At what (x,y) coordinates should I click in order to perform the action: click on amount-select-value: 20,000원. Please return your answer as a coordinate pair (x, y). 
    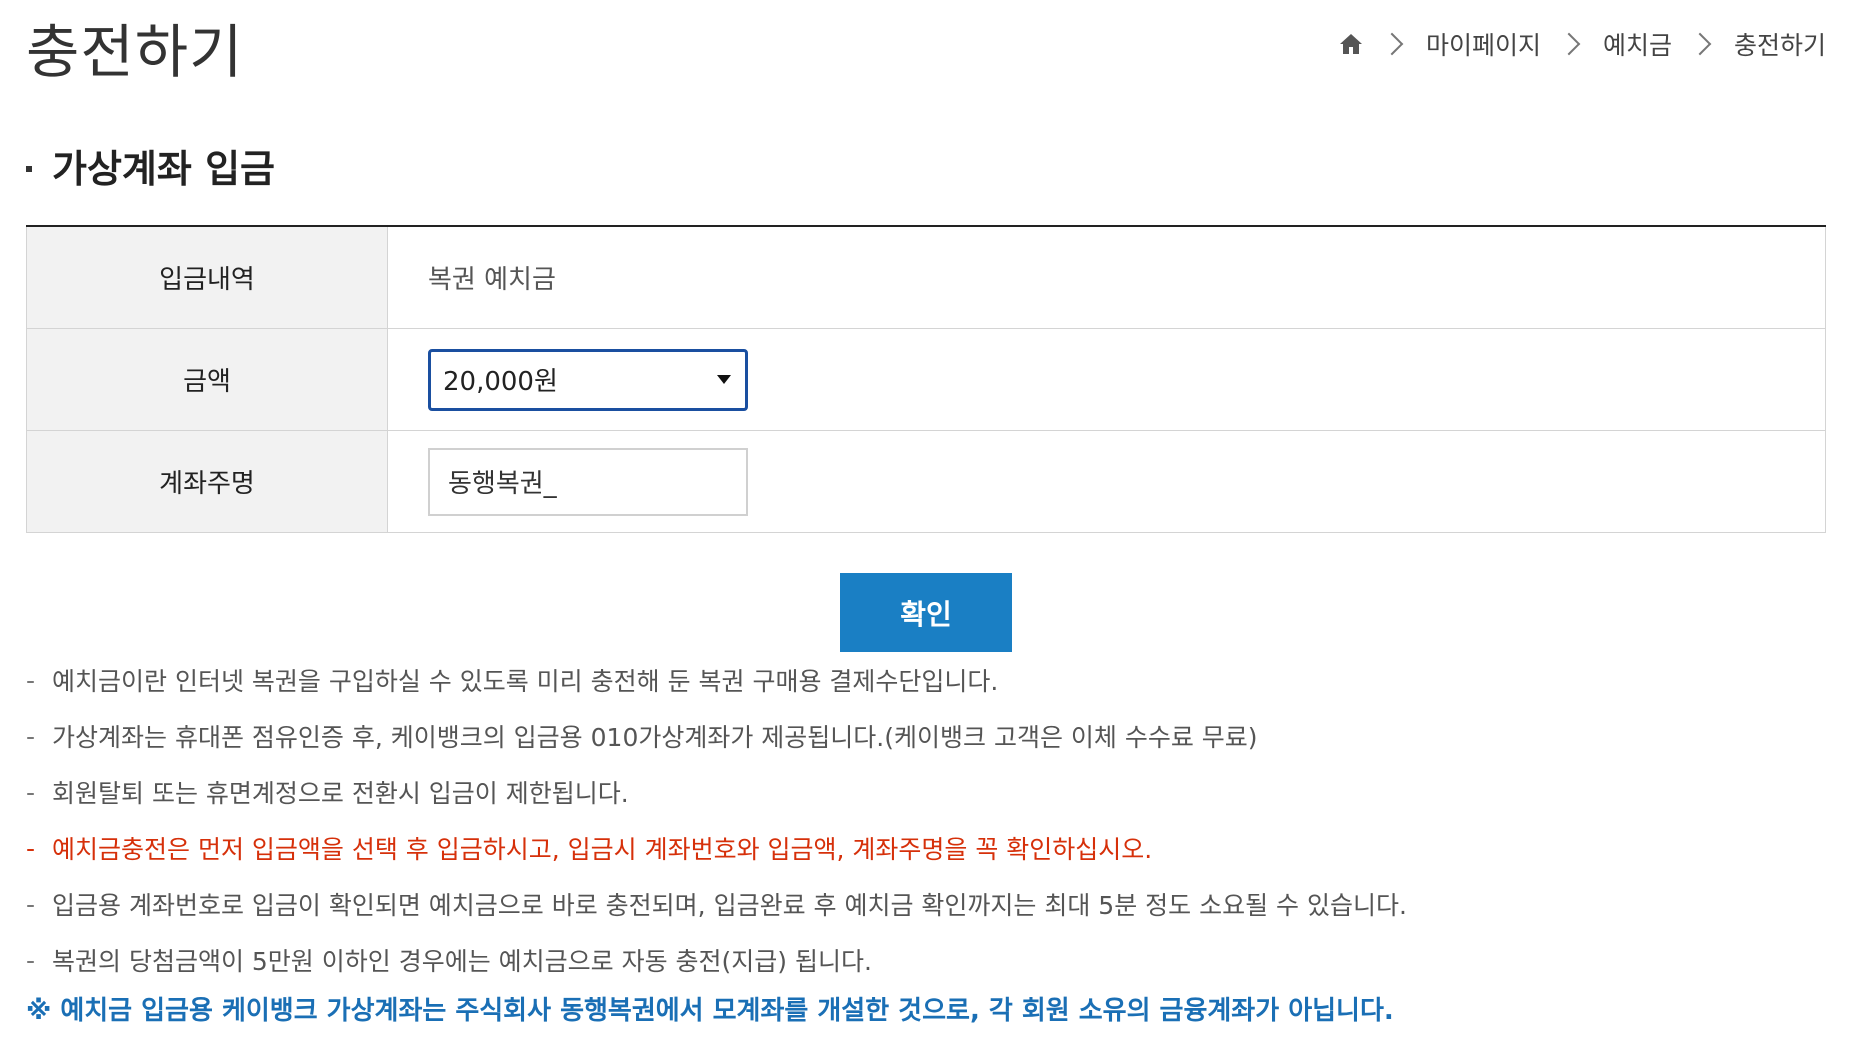
    Looking at the image, I should click on (500, 382).